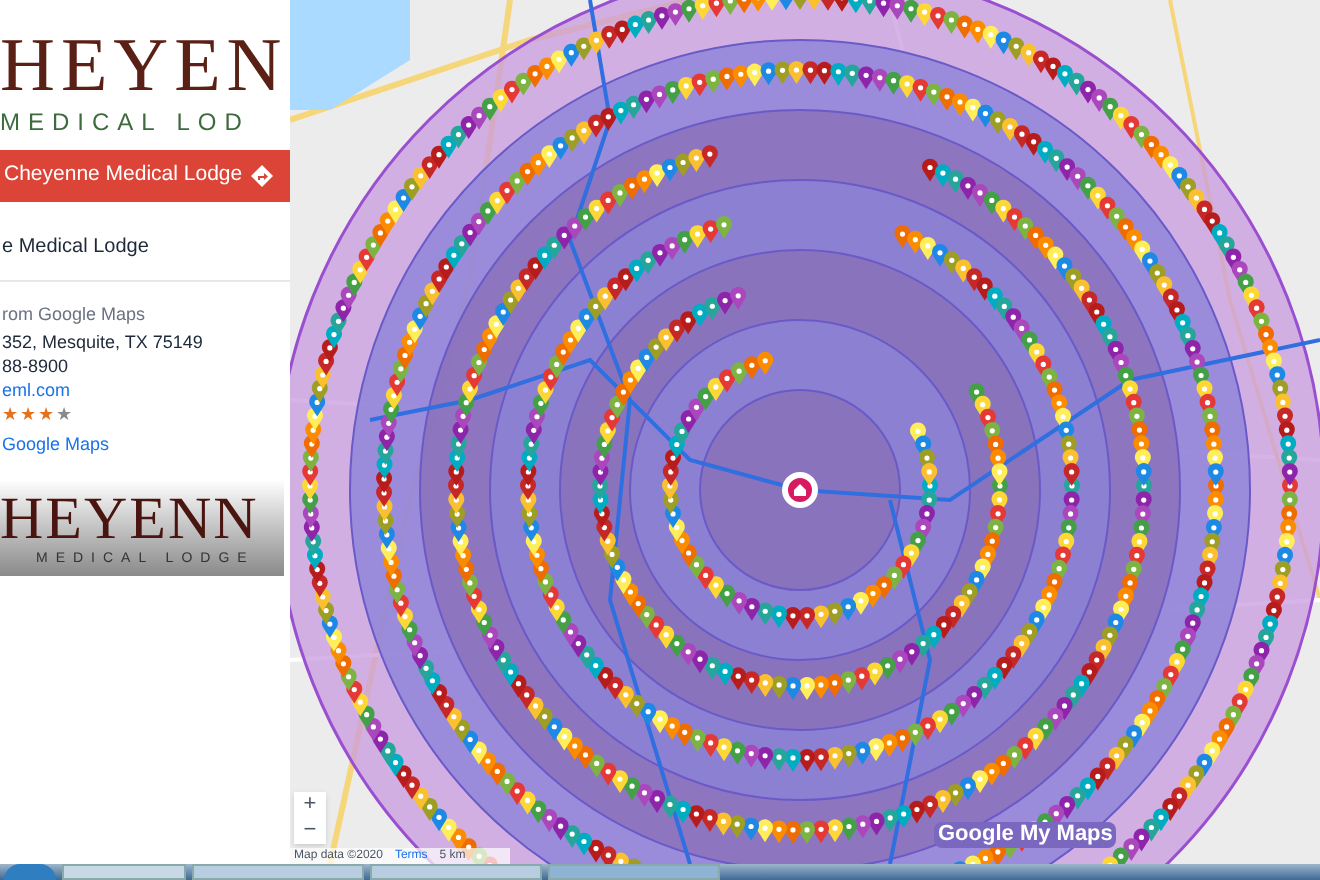 This screenshot has height=880, width=1320. Describe the element at coordinates (146, 445) in the screenshot. I see `google-maps-link: Google Maps` at that location.